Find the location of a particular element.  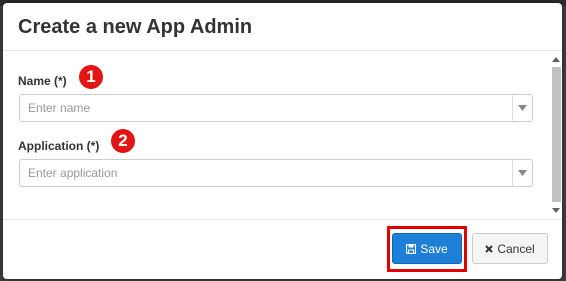

step-badge-2: 2 is located at coordinates (123, 141).